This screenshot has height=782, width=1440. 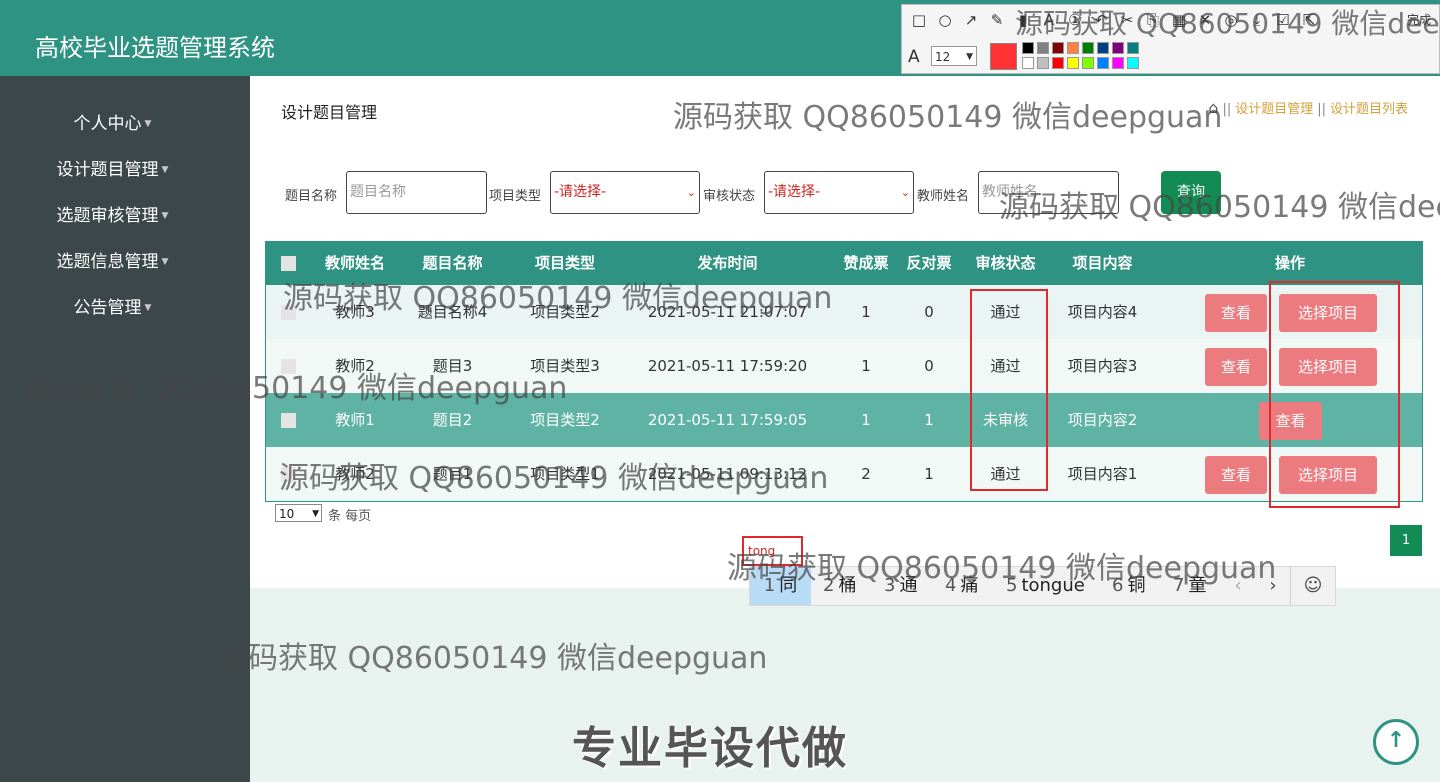 I want to click on breadcrumb-item: 设计题目列表, so click(x=1369, y=109).